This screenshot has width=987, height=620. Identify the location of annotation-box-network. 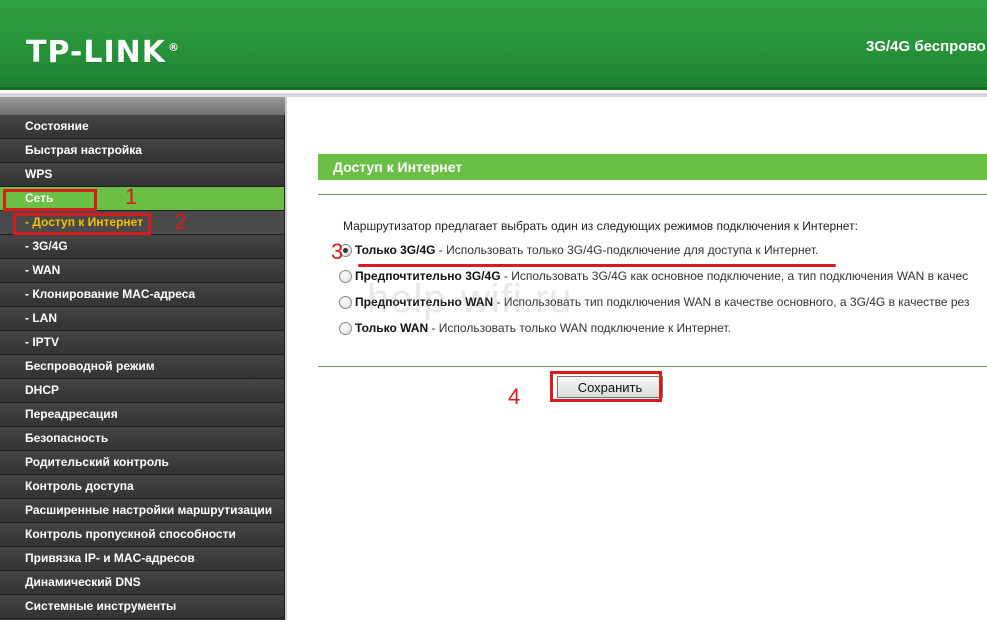
(50, 200).